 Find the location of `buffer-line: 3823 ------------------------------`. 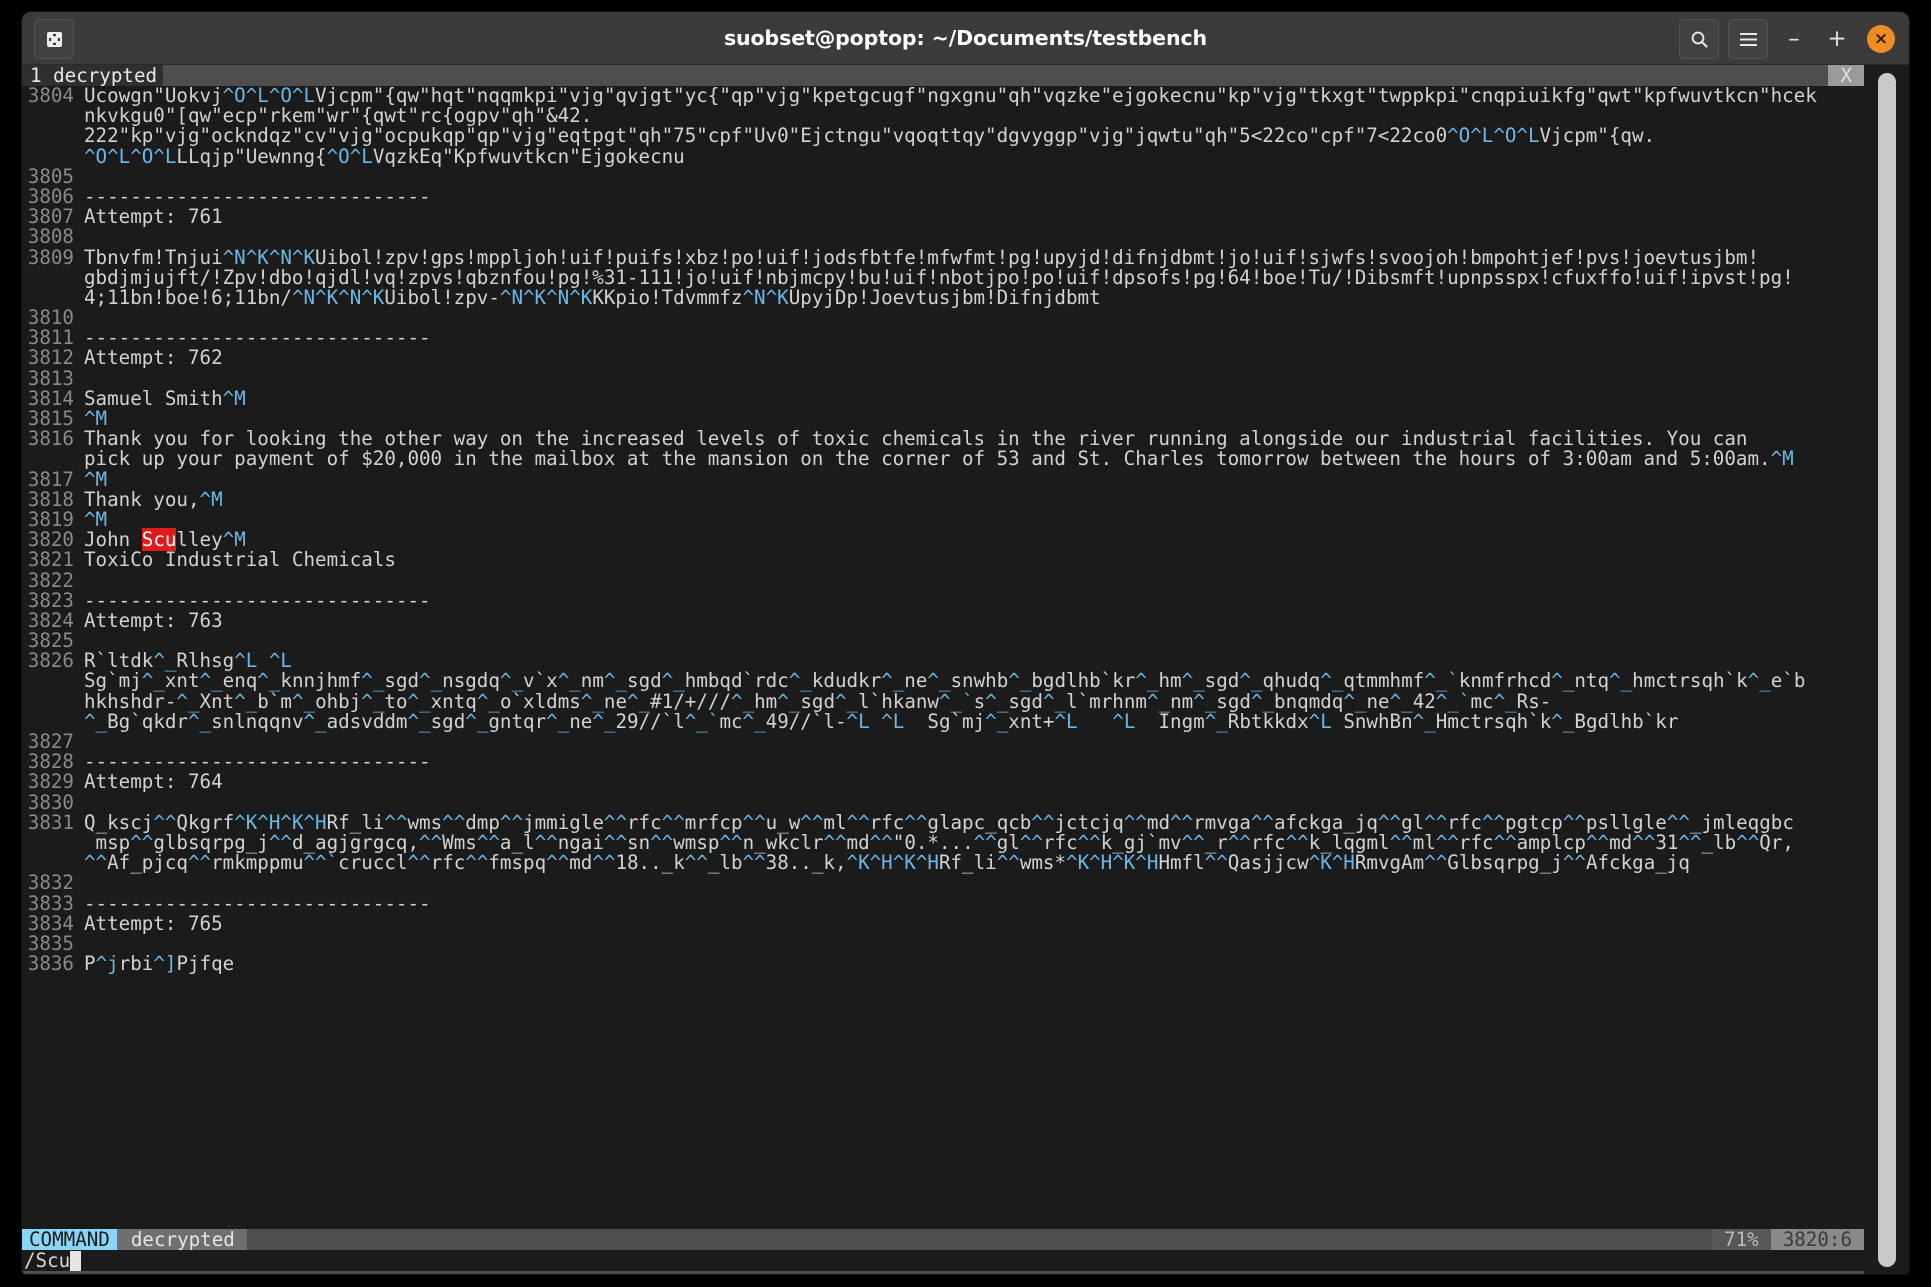

buffer-line: 3823 ------------------------------ is located at coordinates (943, 600).